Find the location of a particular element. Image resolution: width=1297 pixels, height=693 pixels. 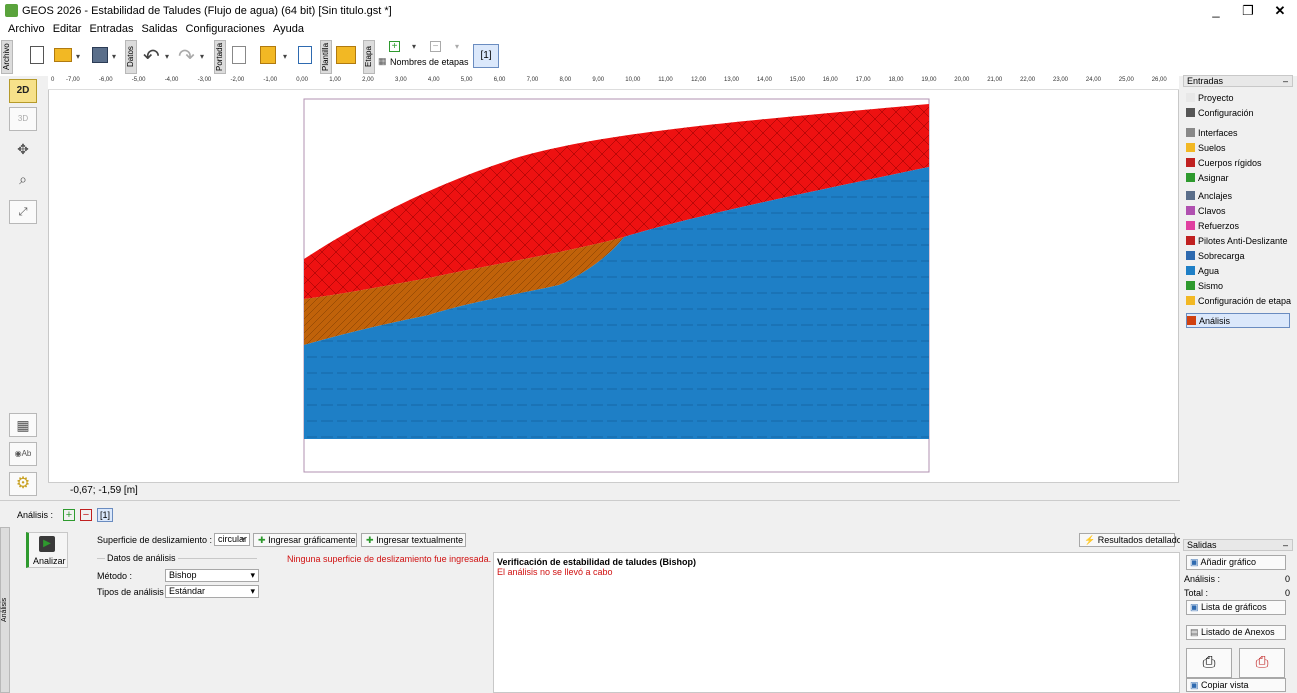

menu-salidas: Salidas is located at coordinates (159, 29).